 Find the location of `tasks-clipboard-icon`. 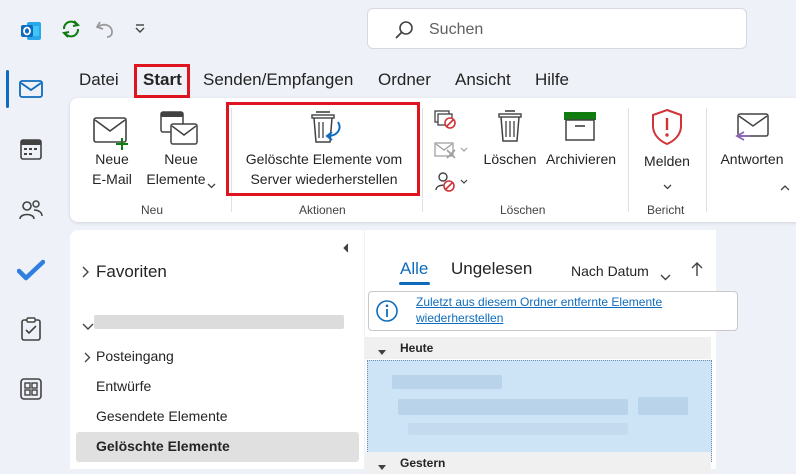

tasks-clipboard-icon is located at coordinates (31, 329).